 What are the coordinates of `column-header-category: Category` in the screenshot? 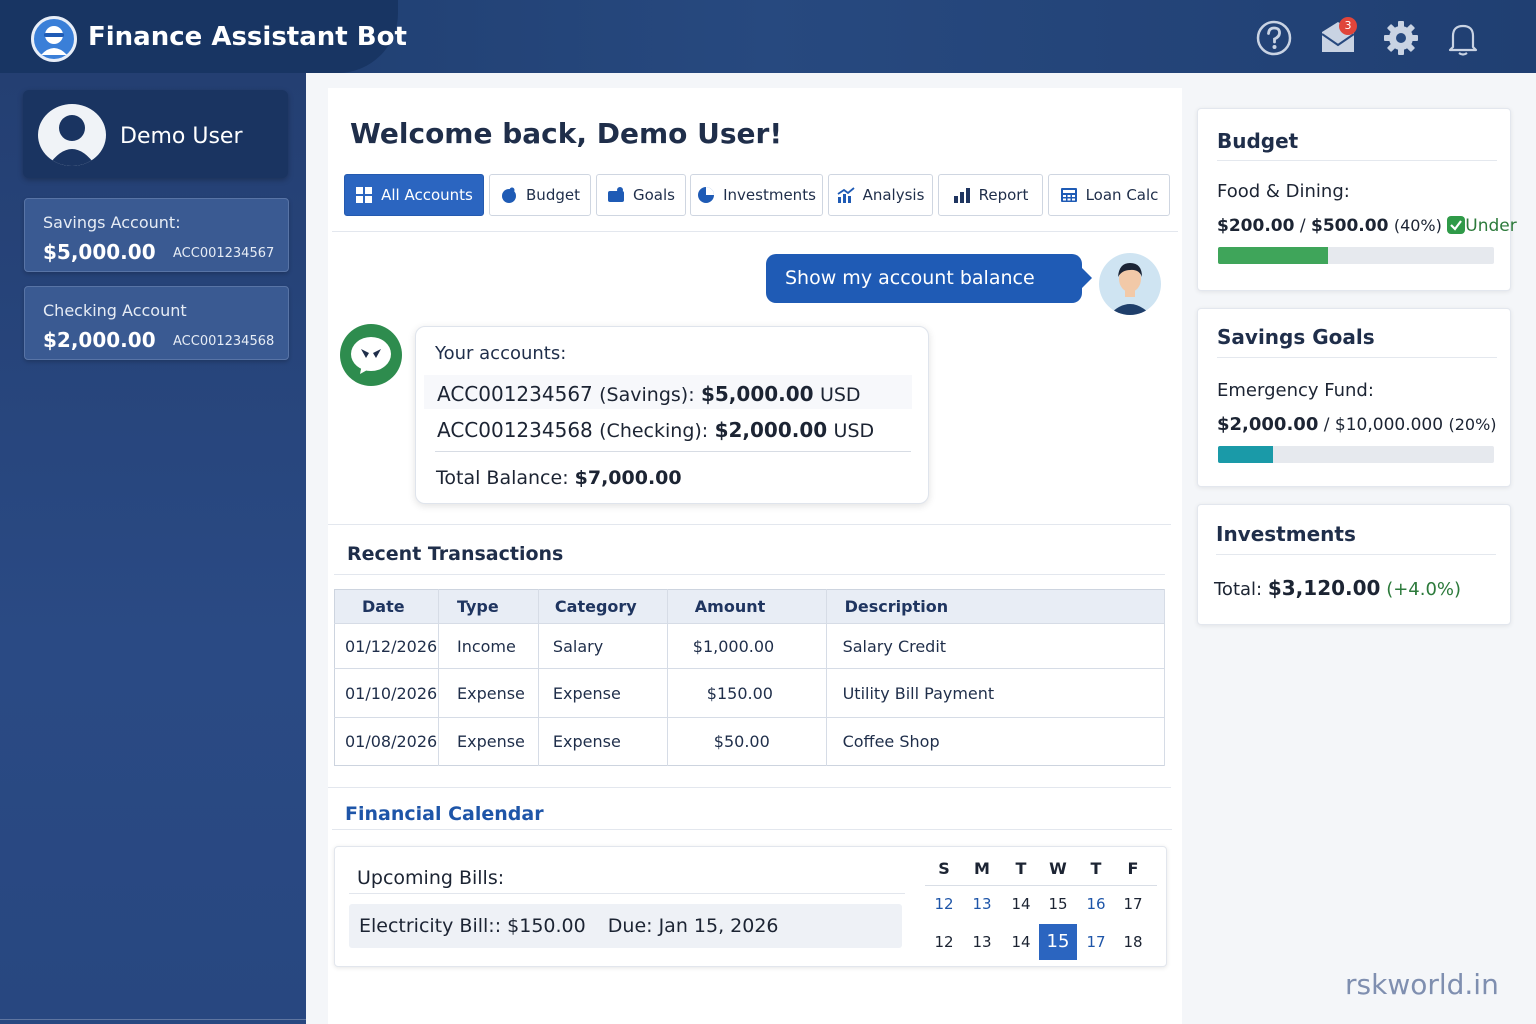 It's located at (603, 606).